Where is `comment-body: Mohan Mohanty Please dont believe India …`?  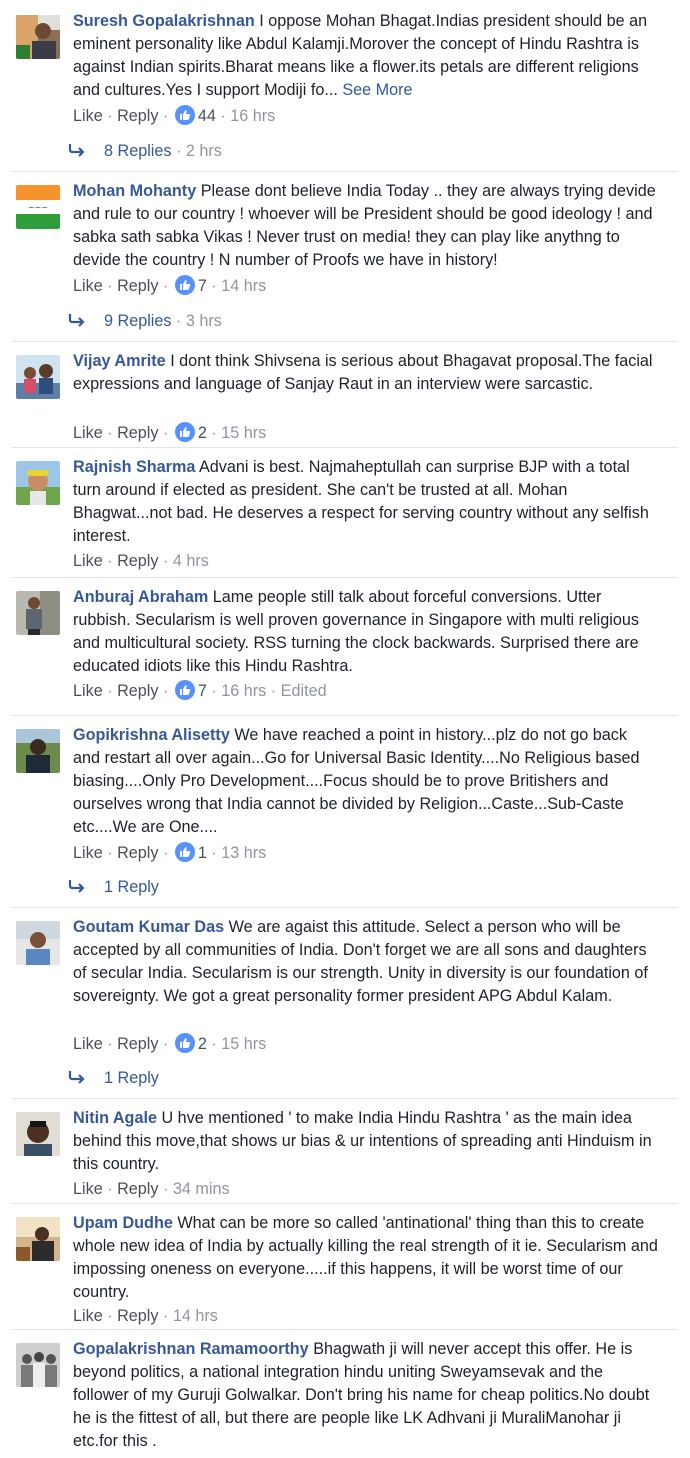
comment-body: Mohan Mohanty Please dont believe India … is located at coordinates (365, 226).